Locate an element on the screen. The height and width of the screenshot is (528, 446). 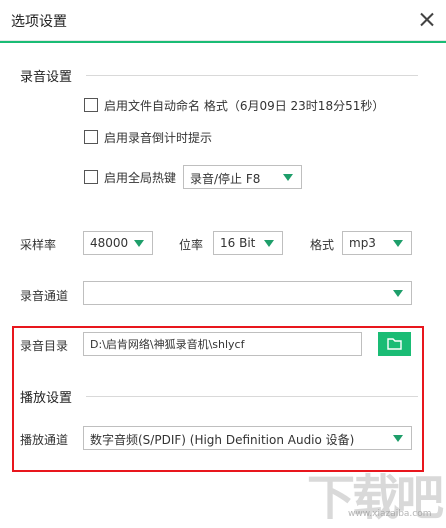
sample-rate-select: 48000 is located at coordinates (118, 243).